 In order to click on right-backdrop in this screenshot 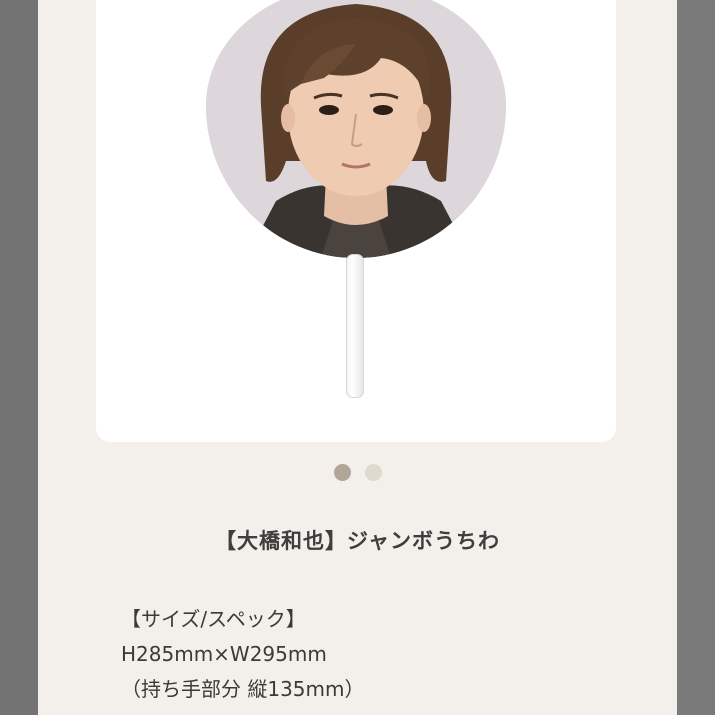, I will do `click(696, 357)`.